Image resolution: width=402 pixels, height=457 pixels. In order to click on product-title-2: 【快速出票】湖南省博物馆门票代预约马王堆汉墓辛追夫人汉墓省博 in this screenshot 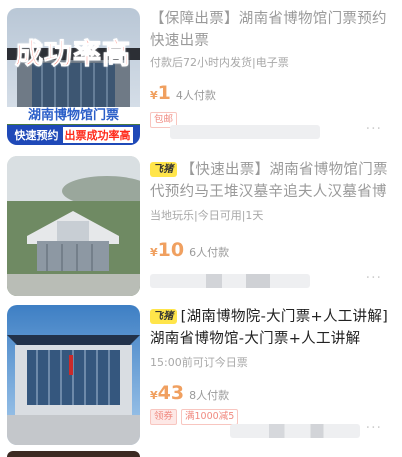, I will do `click(269, 181)`.